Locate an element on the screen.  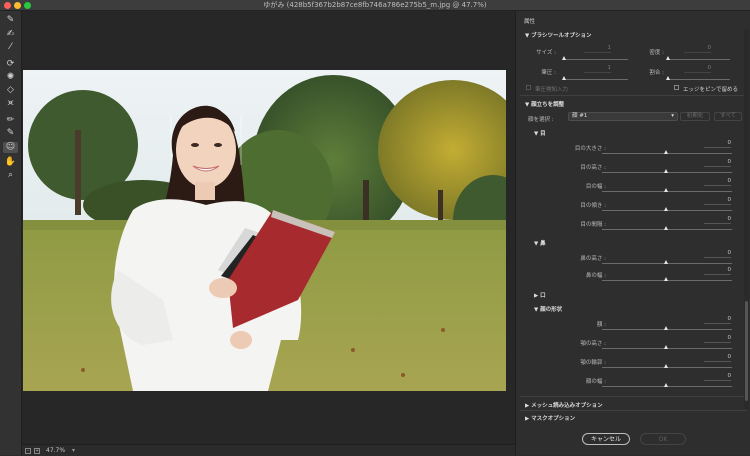
pin-edges-checkbox is located at coordinates (676, 87).